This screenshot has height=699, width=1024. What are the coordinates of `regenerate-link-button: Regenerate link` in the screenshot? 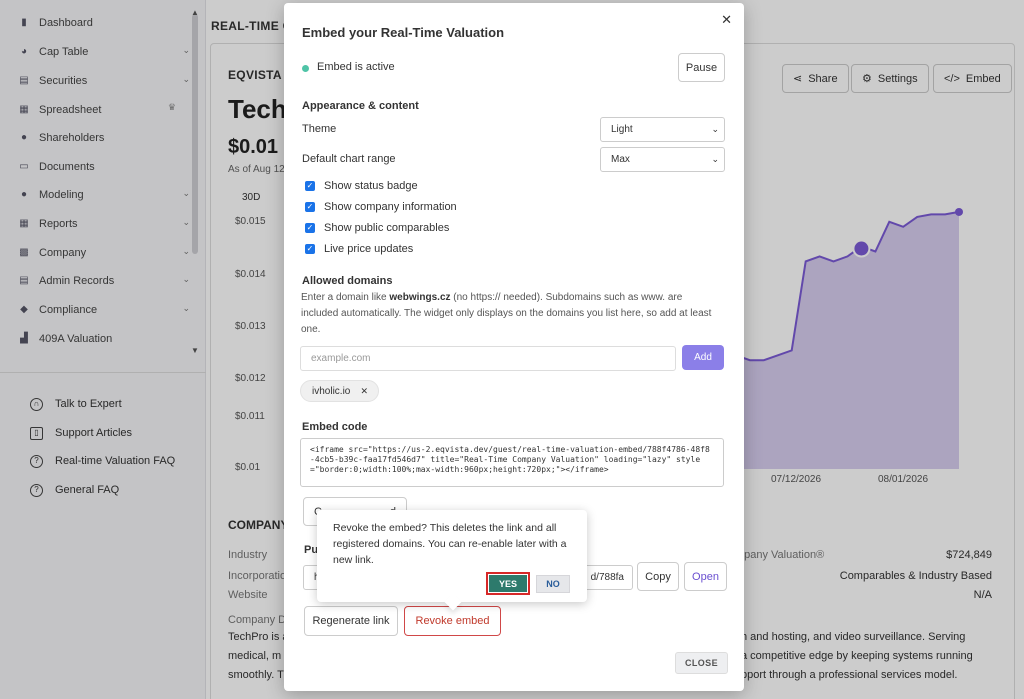 It's located at (351, 621).